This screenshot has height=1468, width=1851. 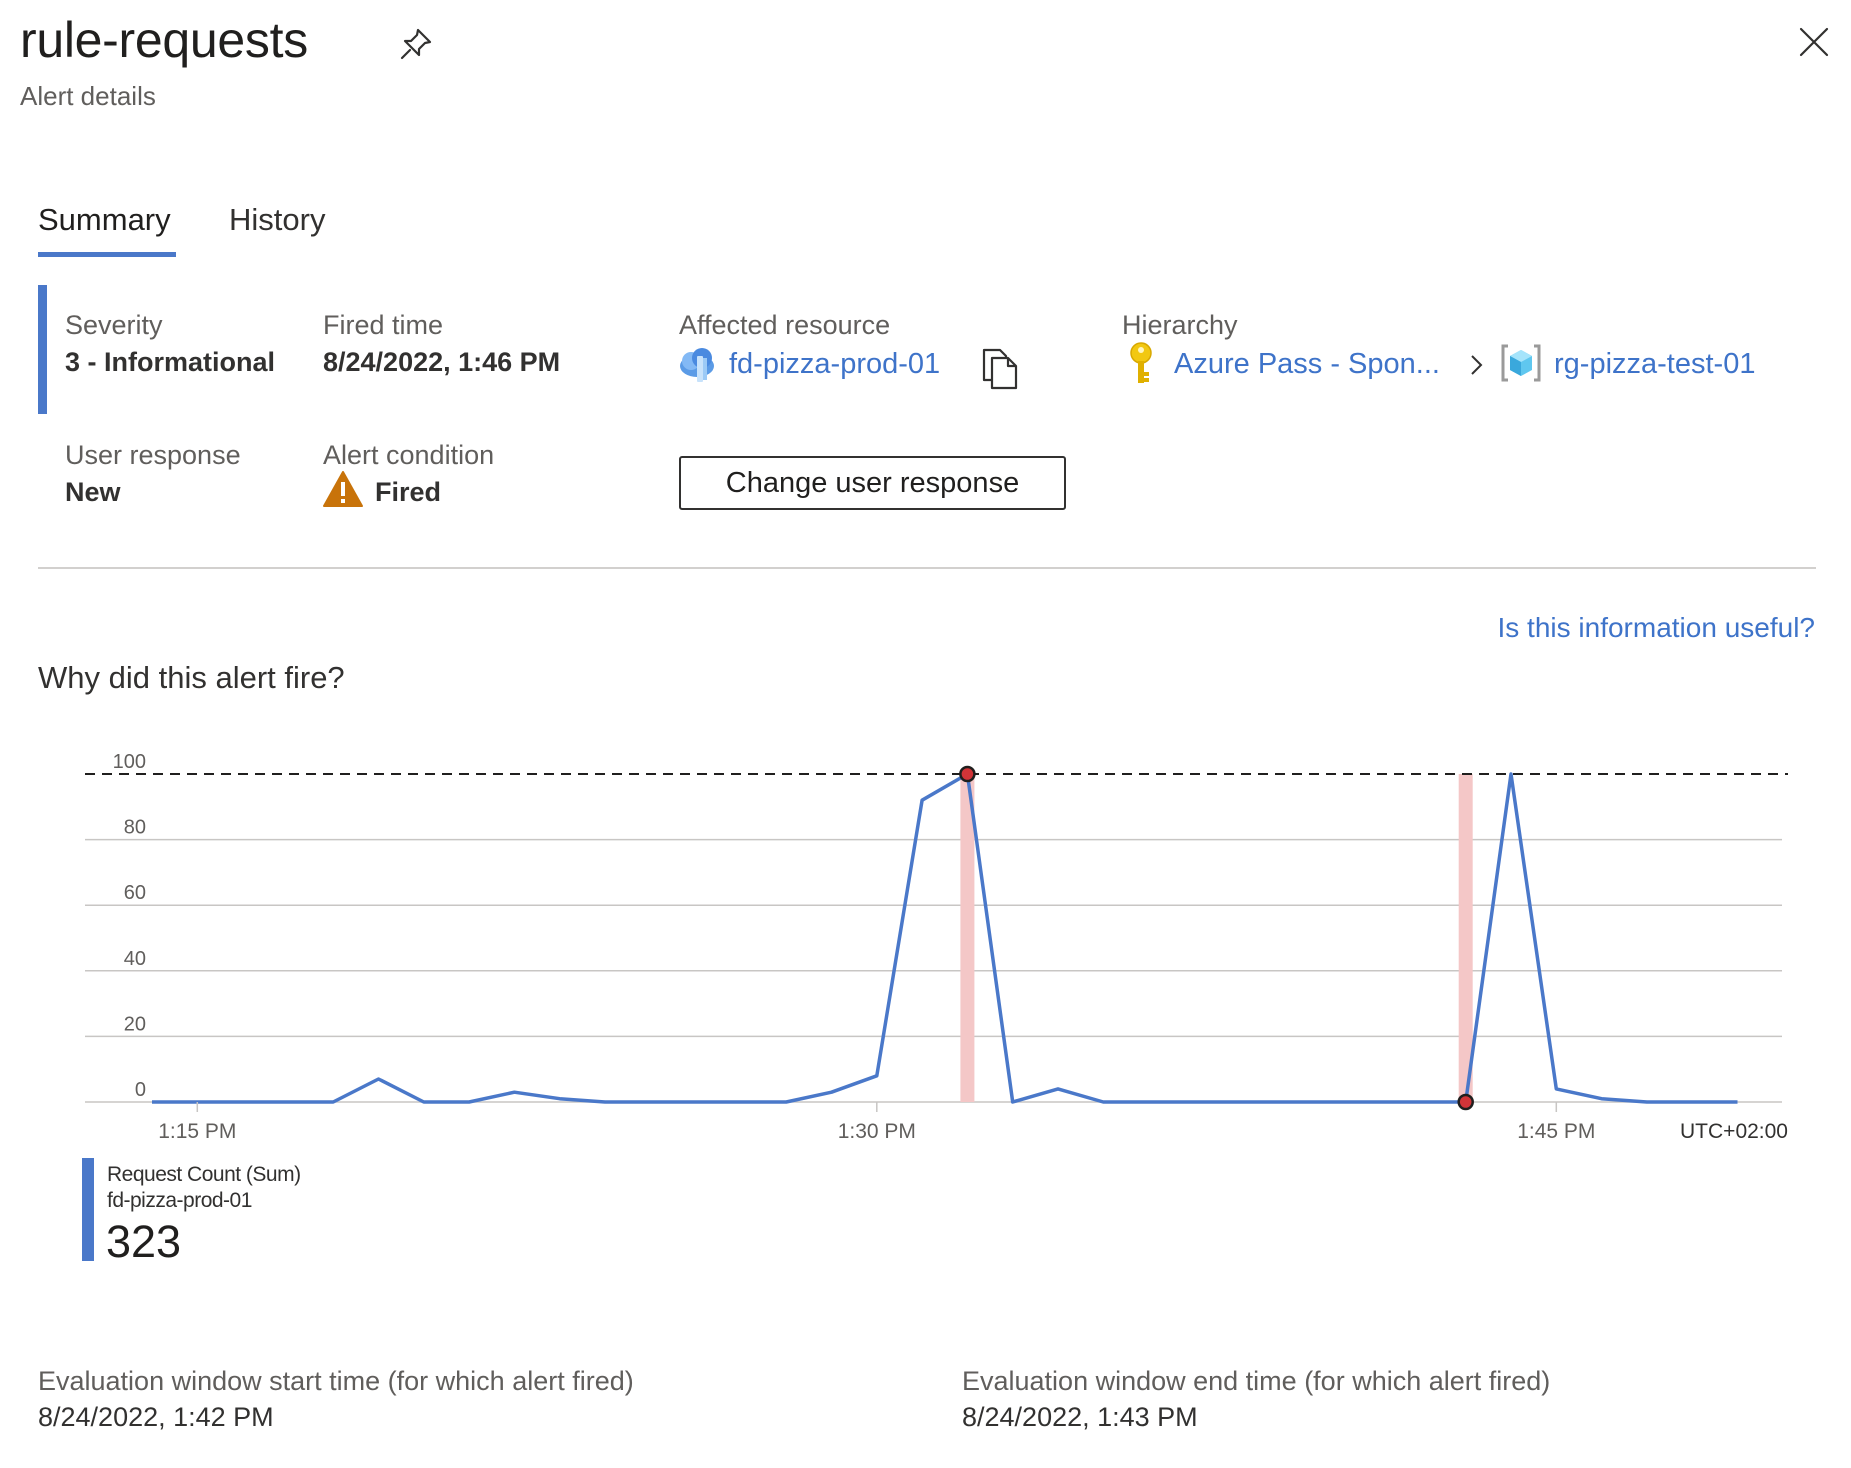 I want to click on feedback-link: Is this information useful?, so click(x=1657, y=628).